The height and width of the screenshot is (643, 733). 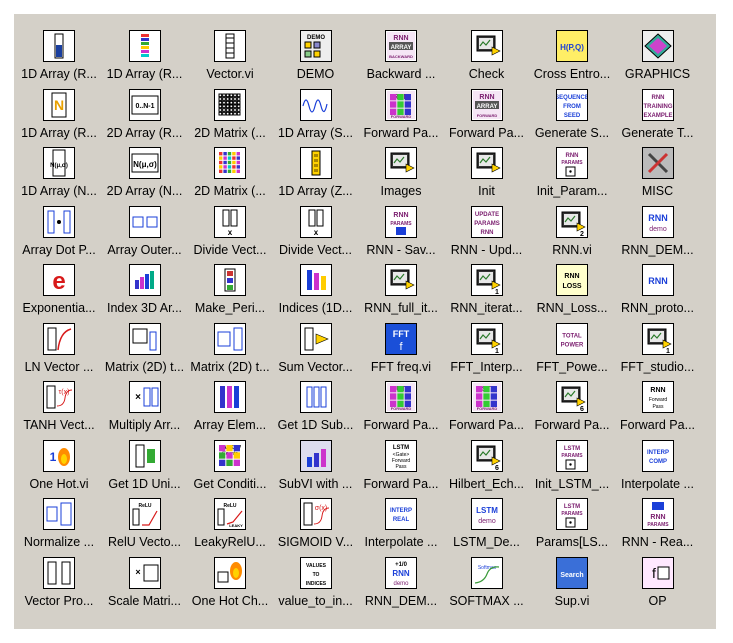 What do you see at coordinates (572, 280) in the screenshot?
I see `rnn-loss-icon: RNN LOSS` at bounding box center [572, 280].